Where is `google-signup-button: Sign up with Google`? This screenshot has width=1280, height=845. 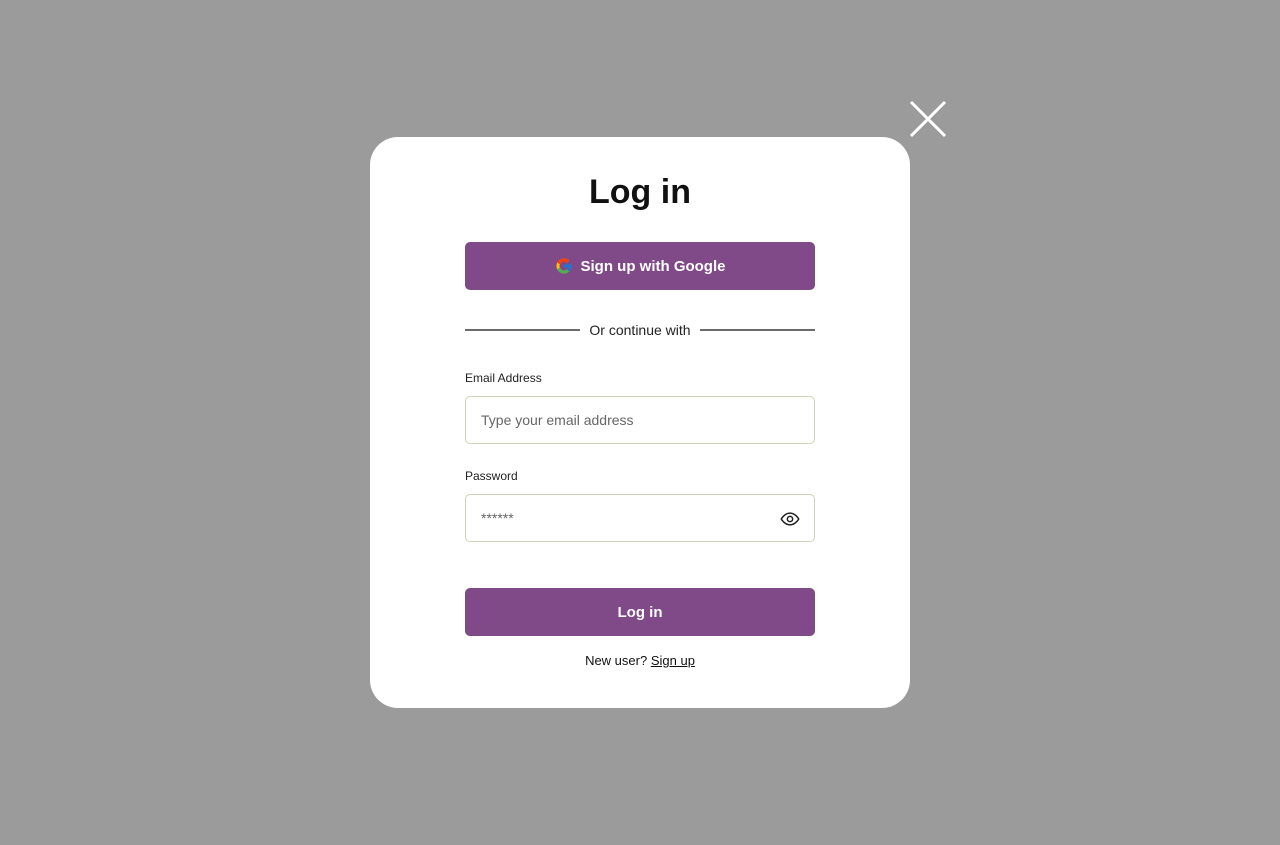
google-signup-button: Sign up with Google is located at coordinates (640, 266).